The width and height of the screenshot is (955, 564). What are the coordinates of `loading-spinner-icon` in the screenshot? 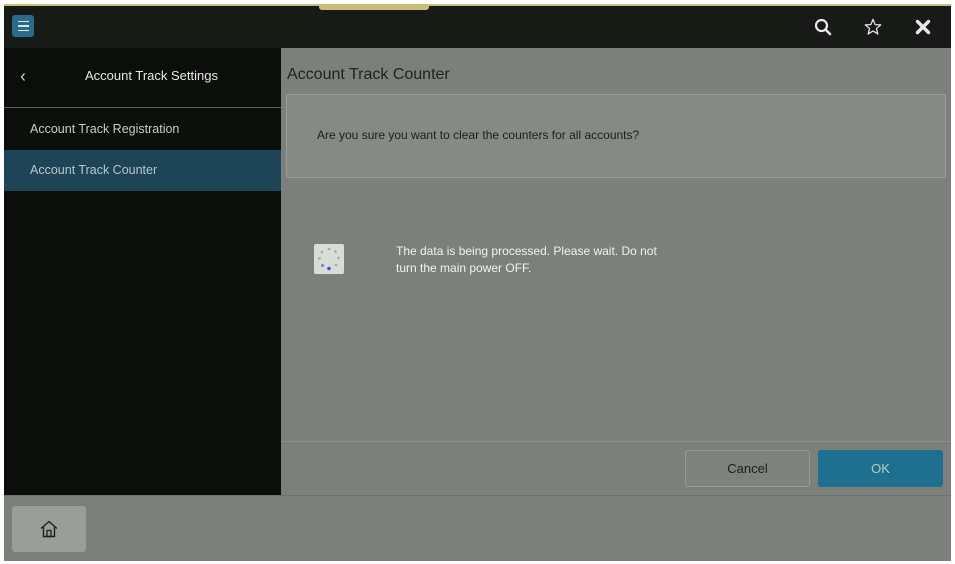 It's located at (329, 259).